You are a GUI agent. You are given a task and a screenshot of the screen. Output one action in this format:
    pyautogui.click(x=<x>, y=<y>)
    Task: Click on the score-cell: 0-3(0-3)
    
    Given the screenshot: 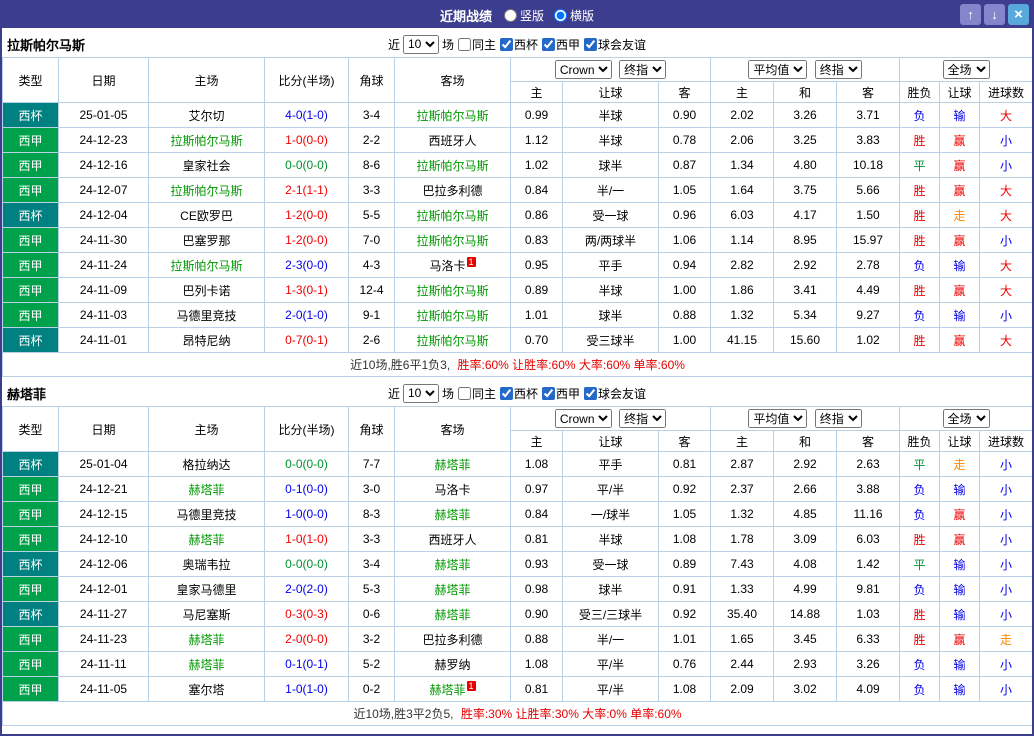 What is the action you would take?
    pyautogui.click(x=306, y=614)
    